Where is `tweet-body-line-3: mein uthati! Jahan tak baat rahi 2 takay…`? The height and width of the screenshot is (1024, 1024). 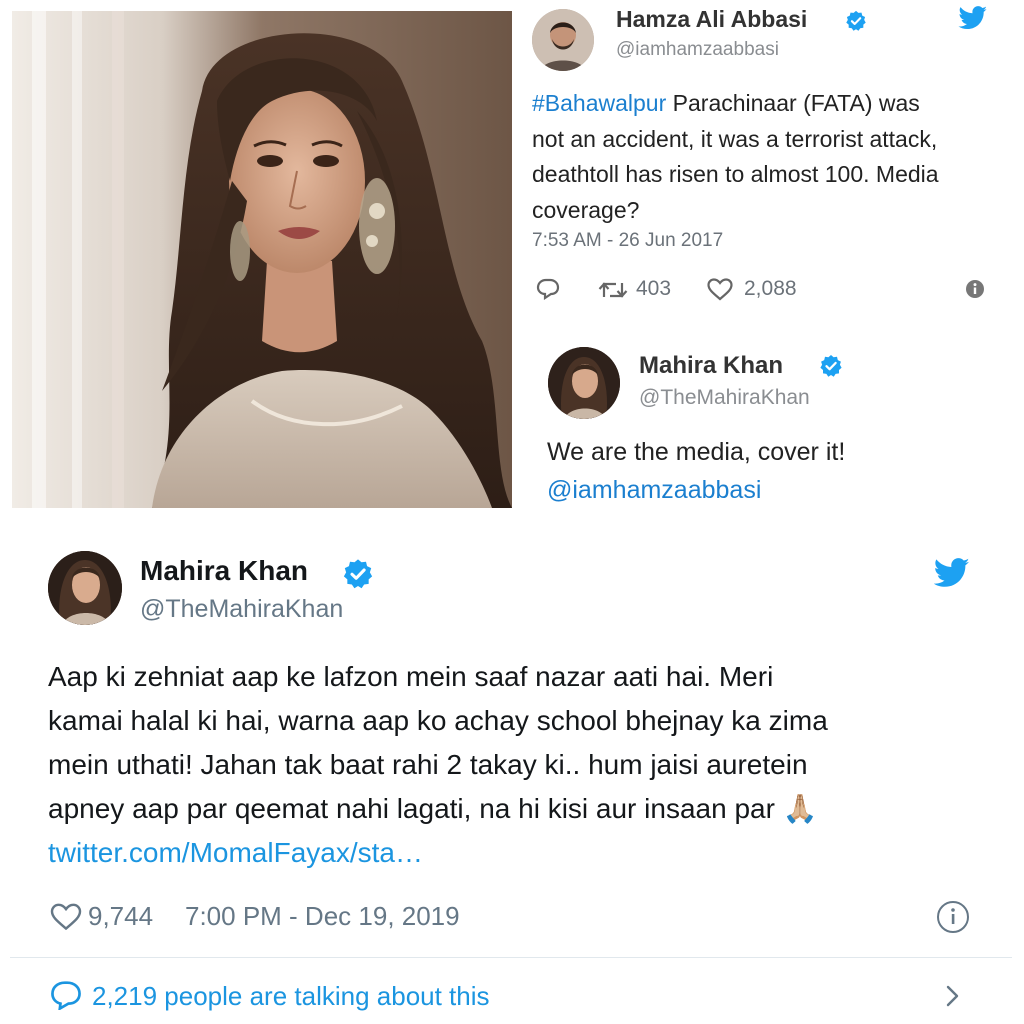
tweet-body-line-3: mein uthati! Jahan tak baat rahi 2 takay… is located at coordinates (428, 764).